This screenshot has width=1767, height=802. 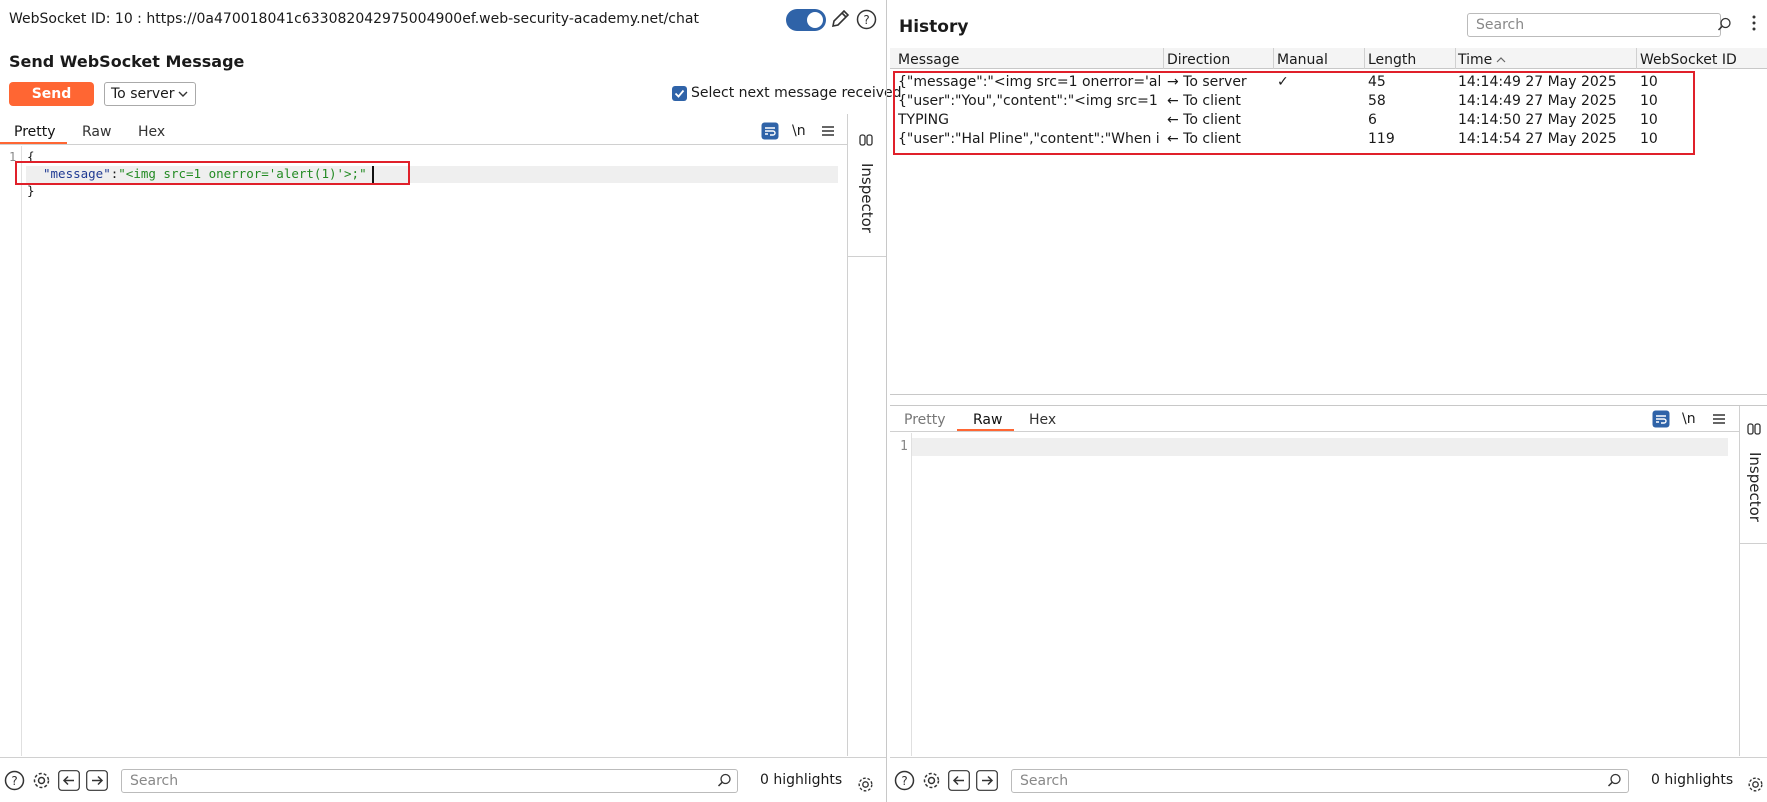 What do you see at coordinates (1320, 447) in the screenshot?
I see `current-line-highlight` at bounding box center [1320, 447].